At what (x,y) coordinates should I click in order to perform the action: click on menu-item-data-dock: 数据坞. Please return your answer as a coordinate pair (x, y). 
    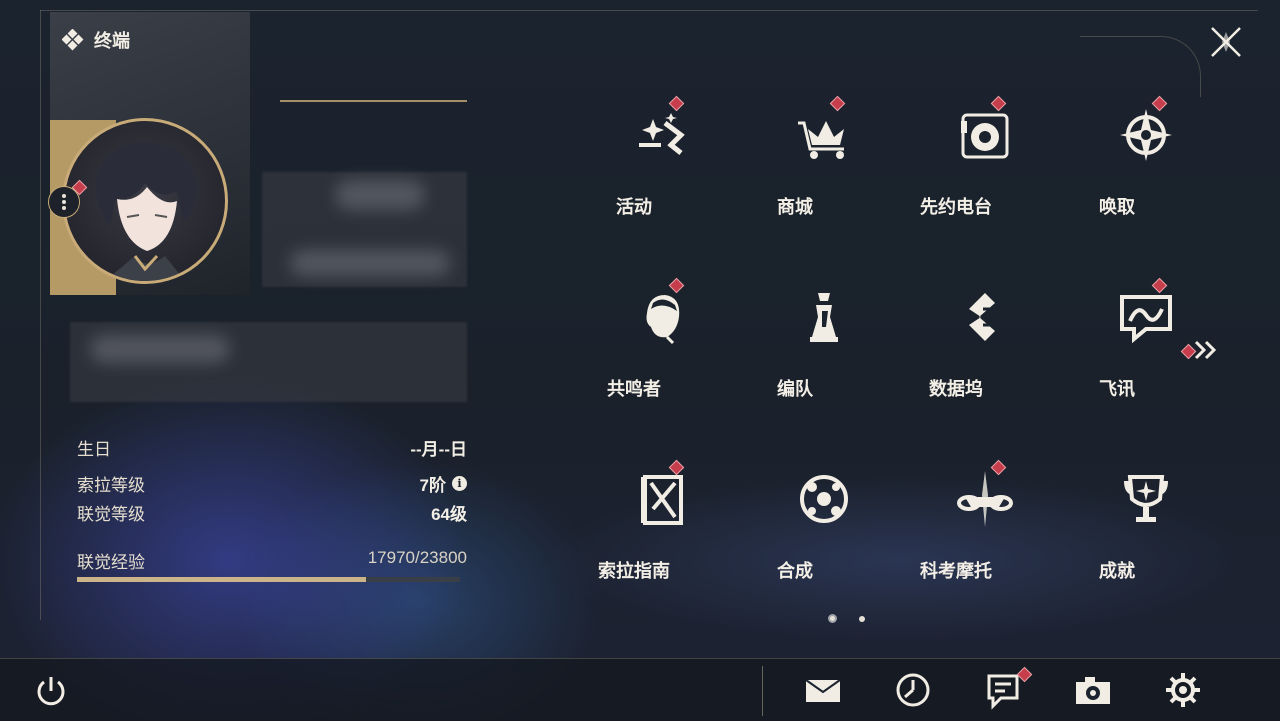
    Looking at the image, I should click on (985, 342).